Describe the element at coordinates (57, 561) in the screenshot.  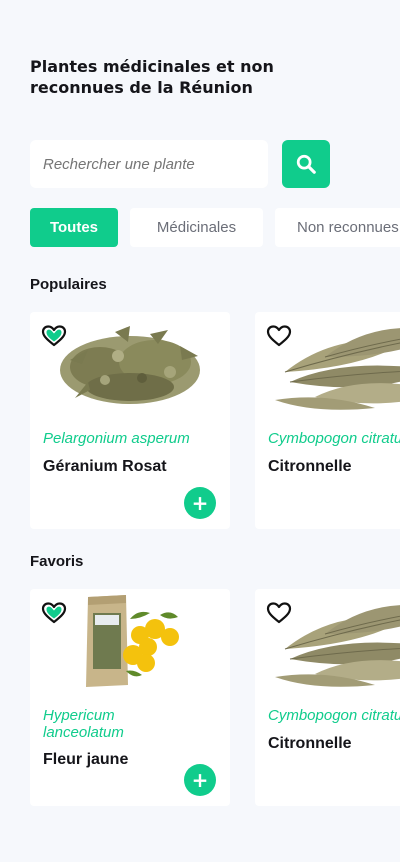
I see `section-title-favorites: Favoris` at that location.